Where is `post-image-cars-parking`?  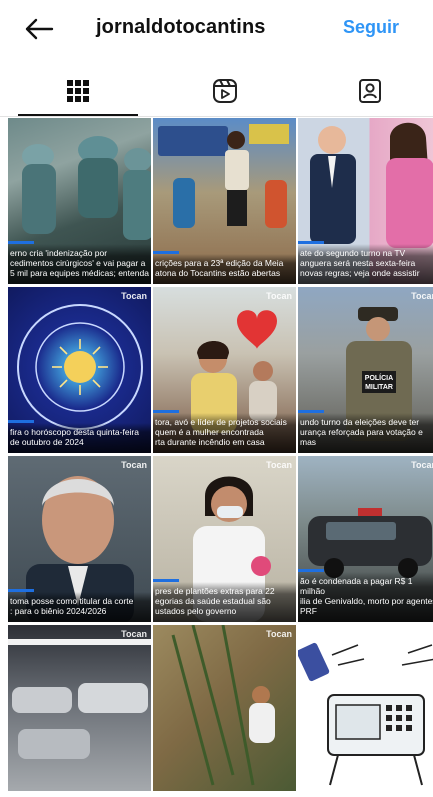 post-image-cars-parking is located at coordinates (79, 708).